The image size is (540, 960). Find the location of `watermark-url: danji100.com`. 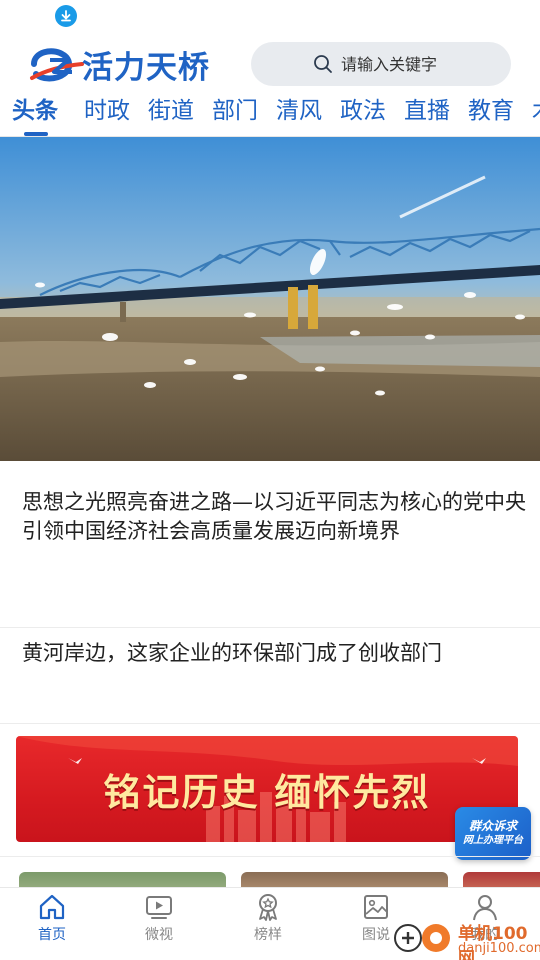

watermark-url: danji100.com is located at coordinates (499, 948).